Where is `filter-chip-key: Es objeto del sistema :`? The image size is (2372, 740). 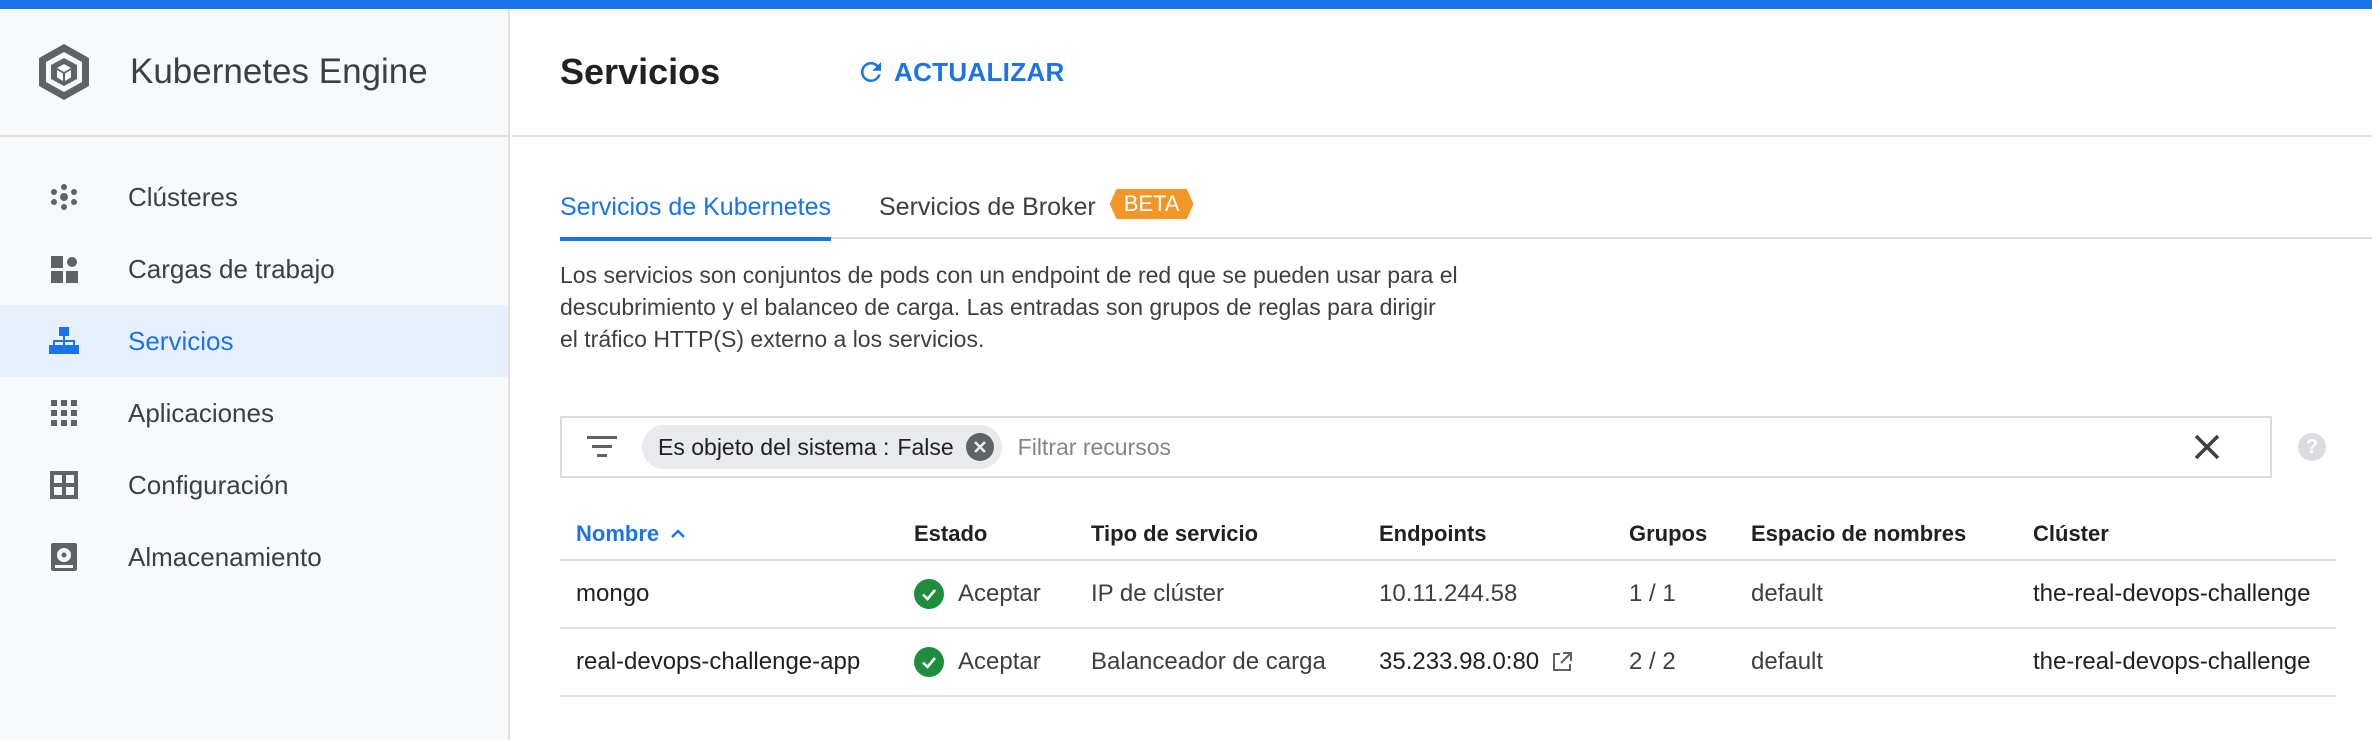
filter-chip-key: Es objeto del sistema : is located at coordinates (774, 446).